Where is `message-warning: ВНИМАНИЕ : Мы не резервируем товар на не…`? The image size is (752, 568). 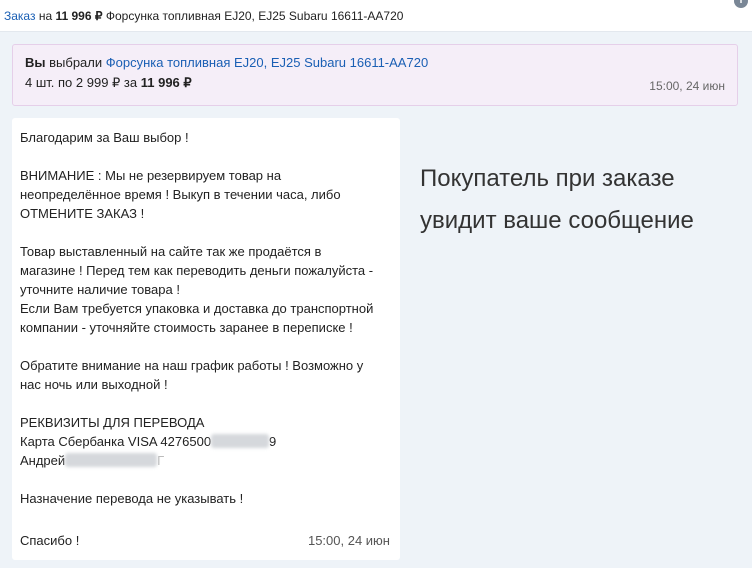 message-warning: ВНИМАНИЕ : Мы не резервируем товар на не… is located at coordinates (180, 194).